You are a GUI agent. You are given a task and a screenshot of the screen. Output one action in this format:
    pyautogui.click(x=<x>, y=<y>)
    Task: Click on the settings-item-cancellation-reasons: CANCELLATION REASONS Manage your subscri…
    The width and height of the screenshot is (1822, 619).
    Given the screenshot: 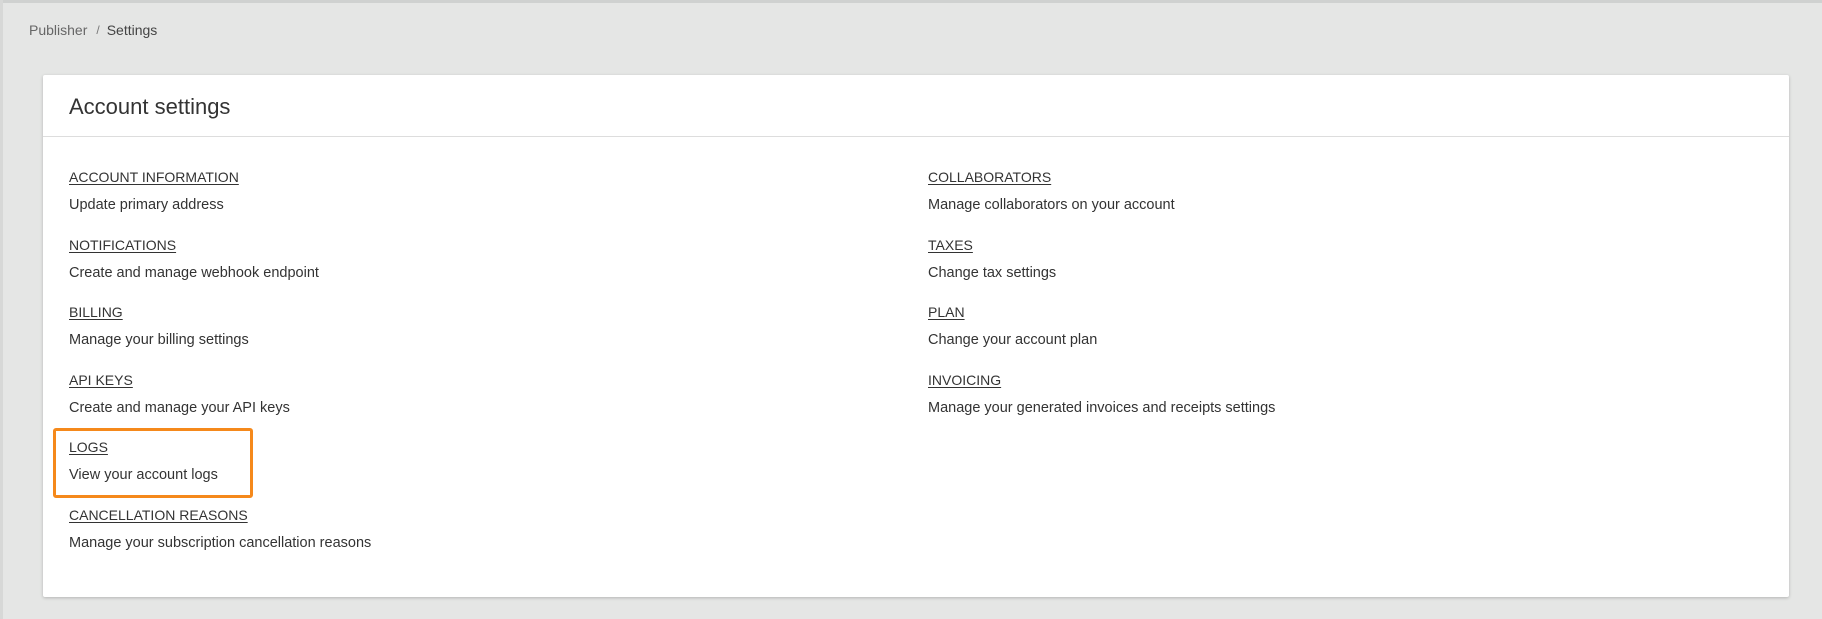 What is the action you would take?
    pyautogui.click(x=220, y=540)
    